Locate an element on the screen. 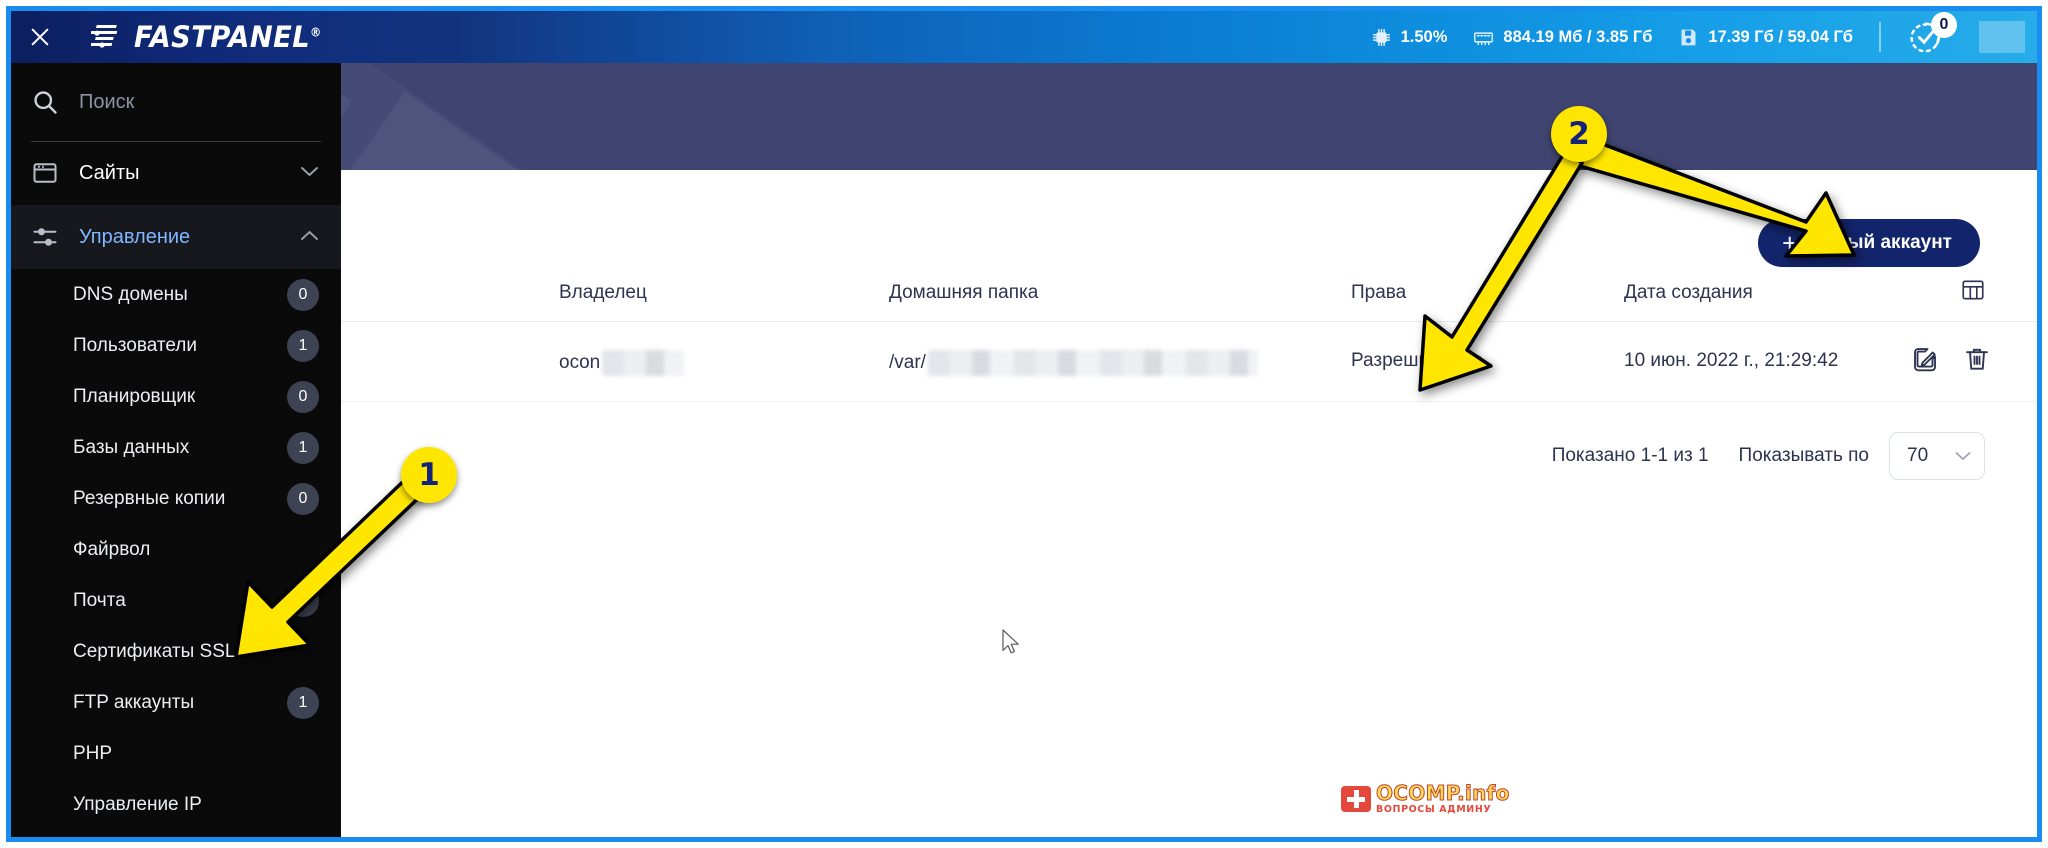  search-input is located at coordinates (179, 102).